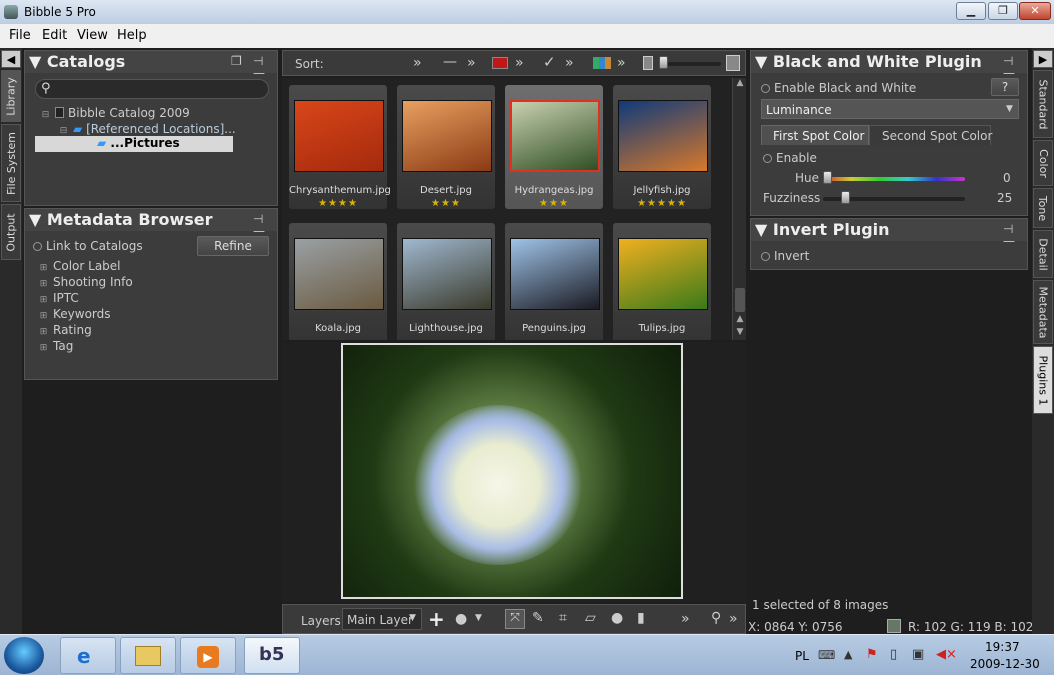 This screenshot has height=675, width=1054. What do you see at coordinates (500, 63) in the screenshot?
I see `color-label-icon` at bounding box center [500, 63].